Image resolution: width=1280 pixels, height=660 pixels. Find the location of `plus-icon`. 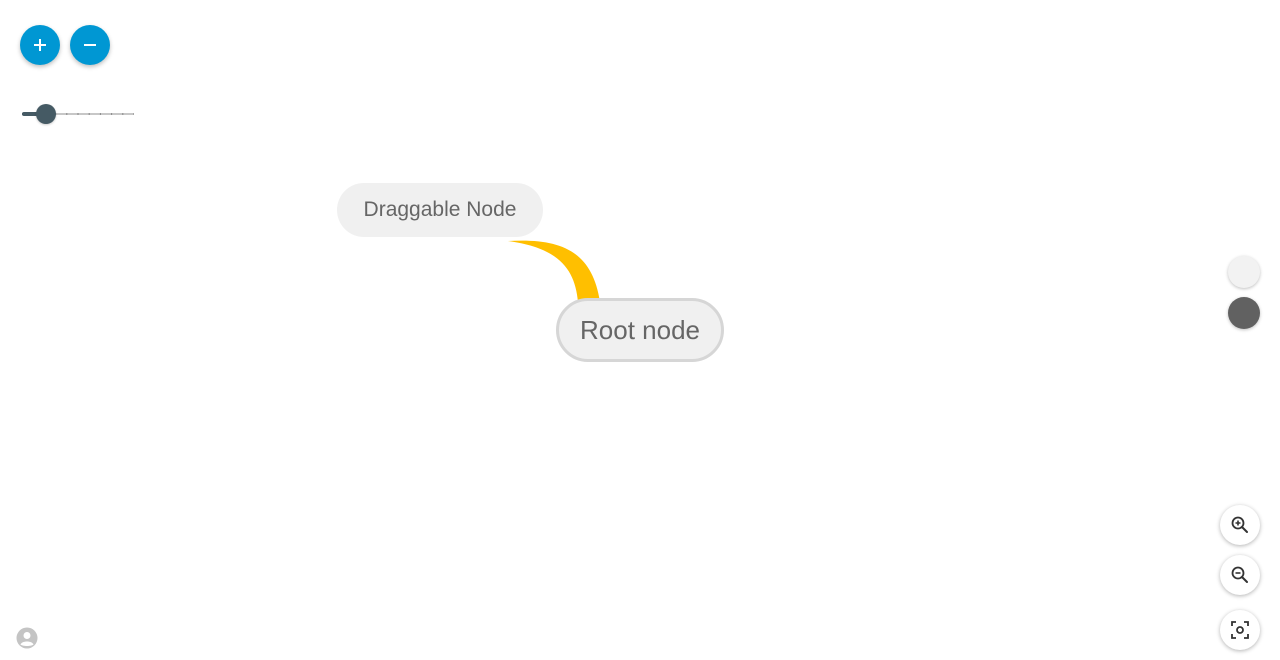

plus-icon is located at coordinates (40, 45).